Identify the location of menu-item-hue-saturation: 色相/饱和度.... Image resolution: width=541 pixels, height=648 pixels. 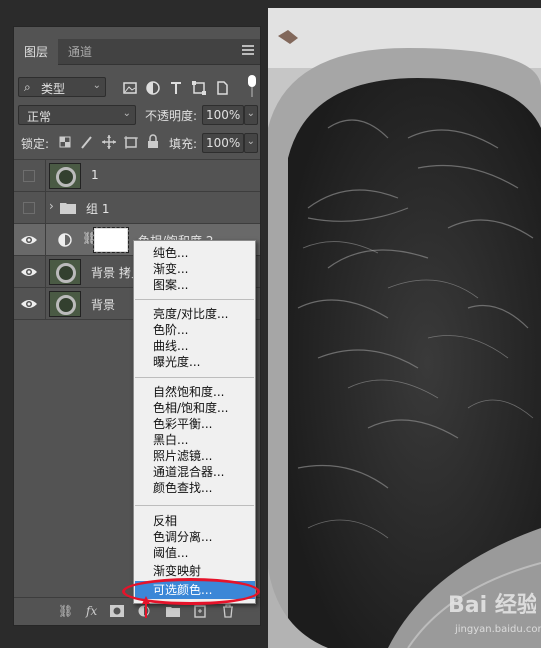
(191, 408).